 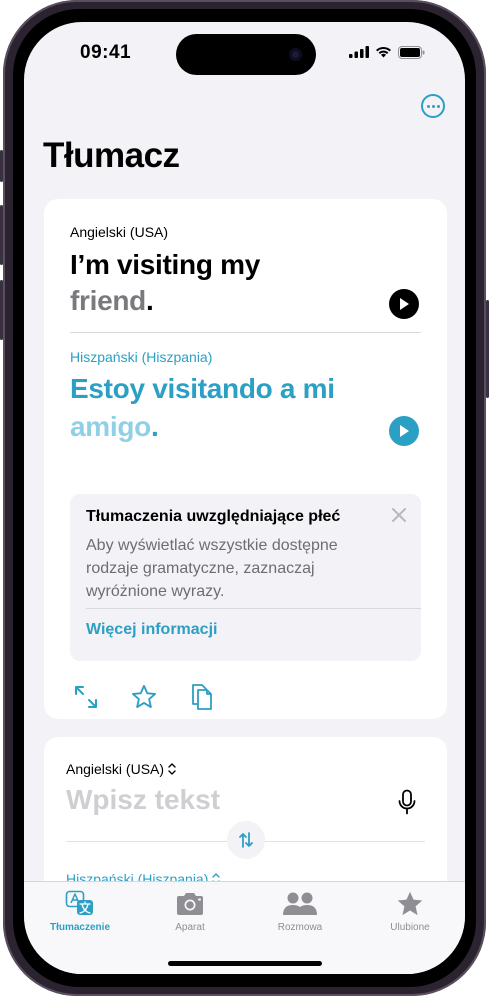 What do you see at coordinates (151, 630) in the screenshot?
I see `more-info-link: Więcej informacji` at bounding box center [151, 630].